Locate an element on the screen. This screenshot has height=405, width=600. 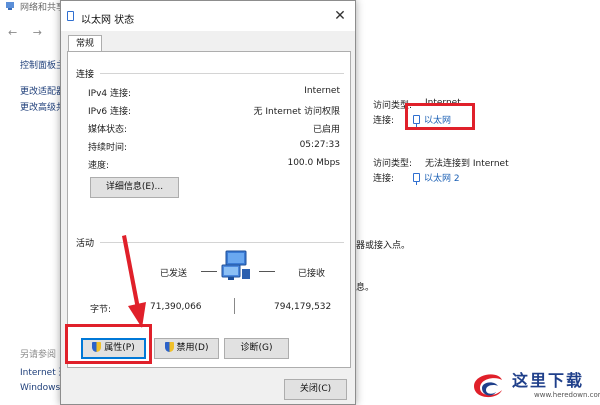
disable-button-label: 禁用(D) is located at coordinates (192, 348).